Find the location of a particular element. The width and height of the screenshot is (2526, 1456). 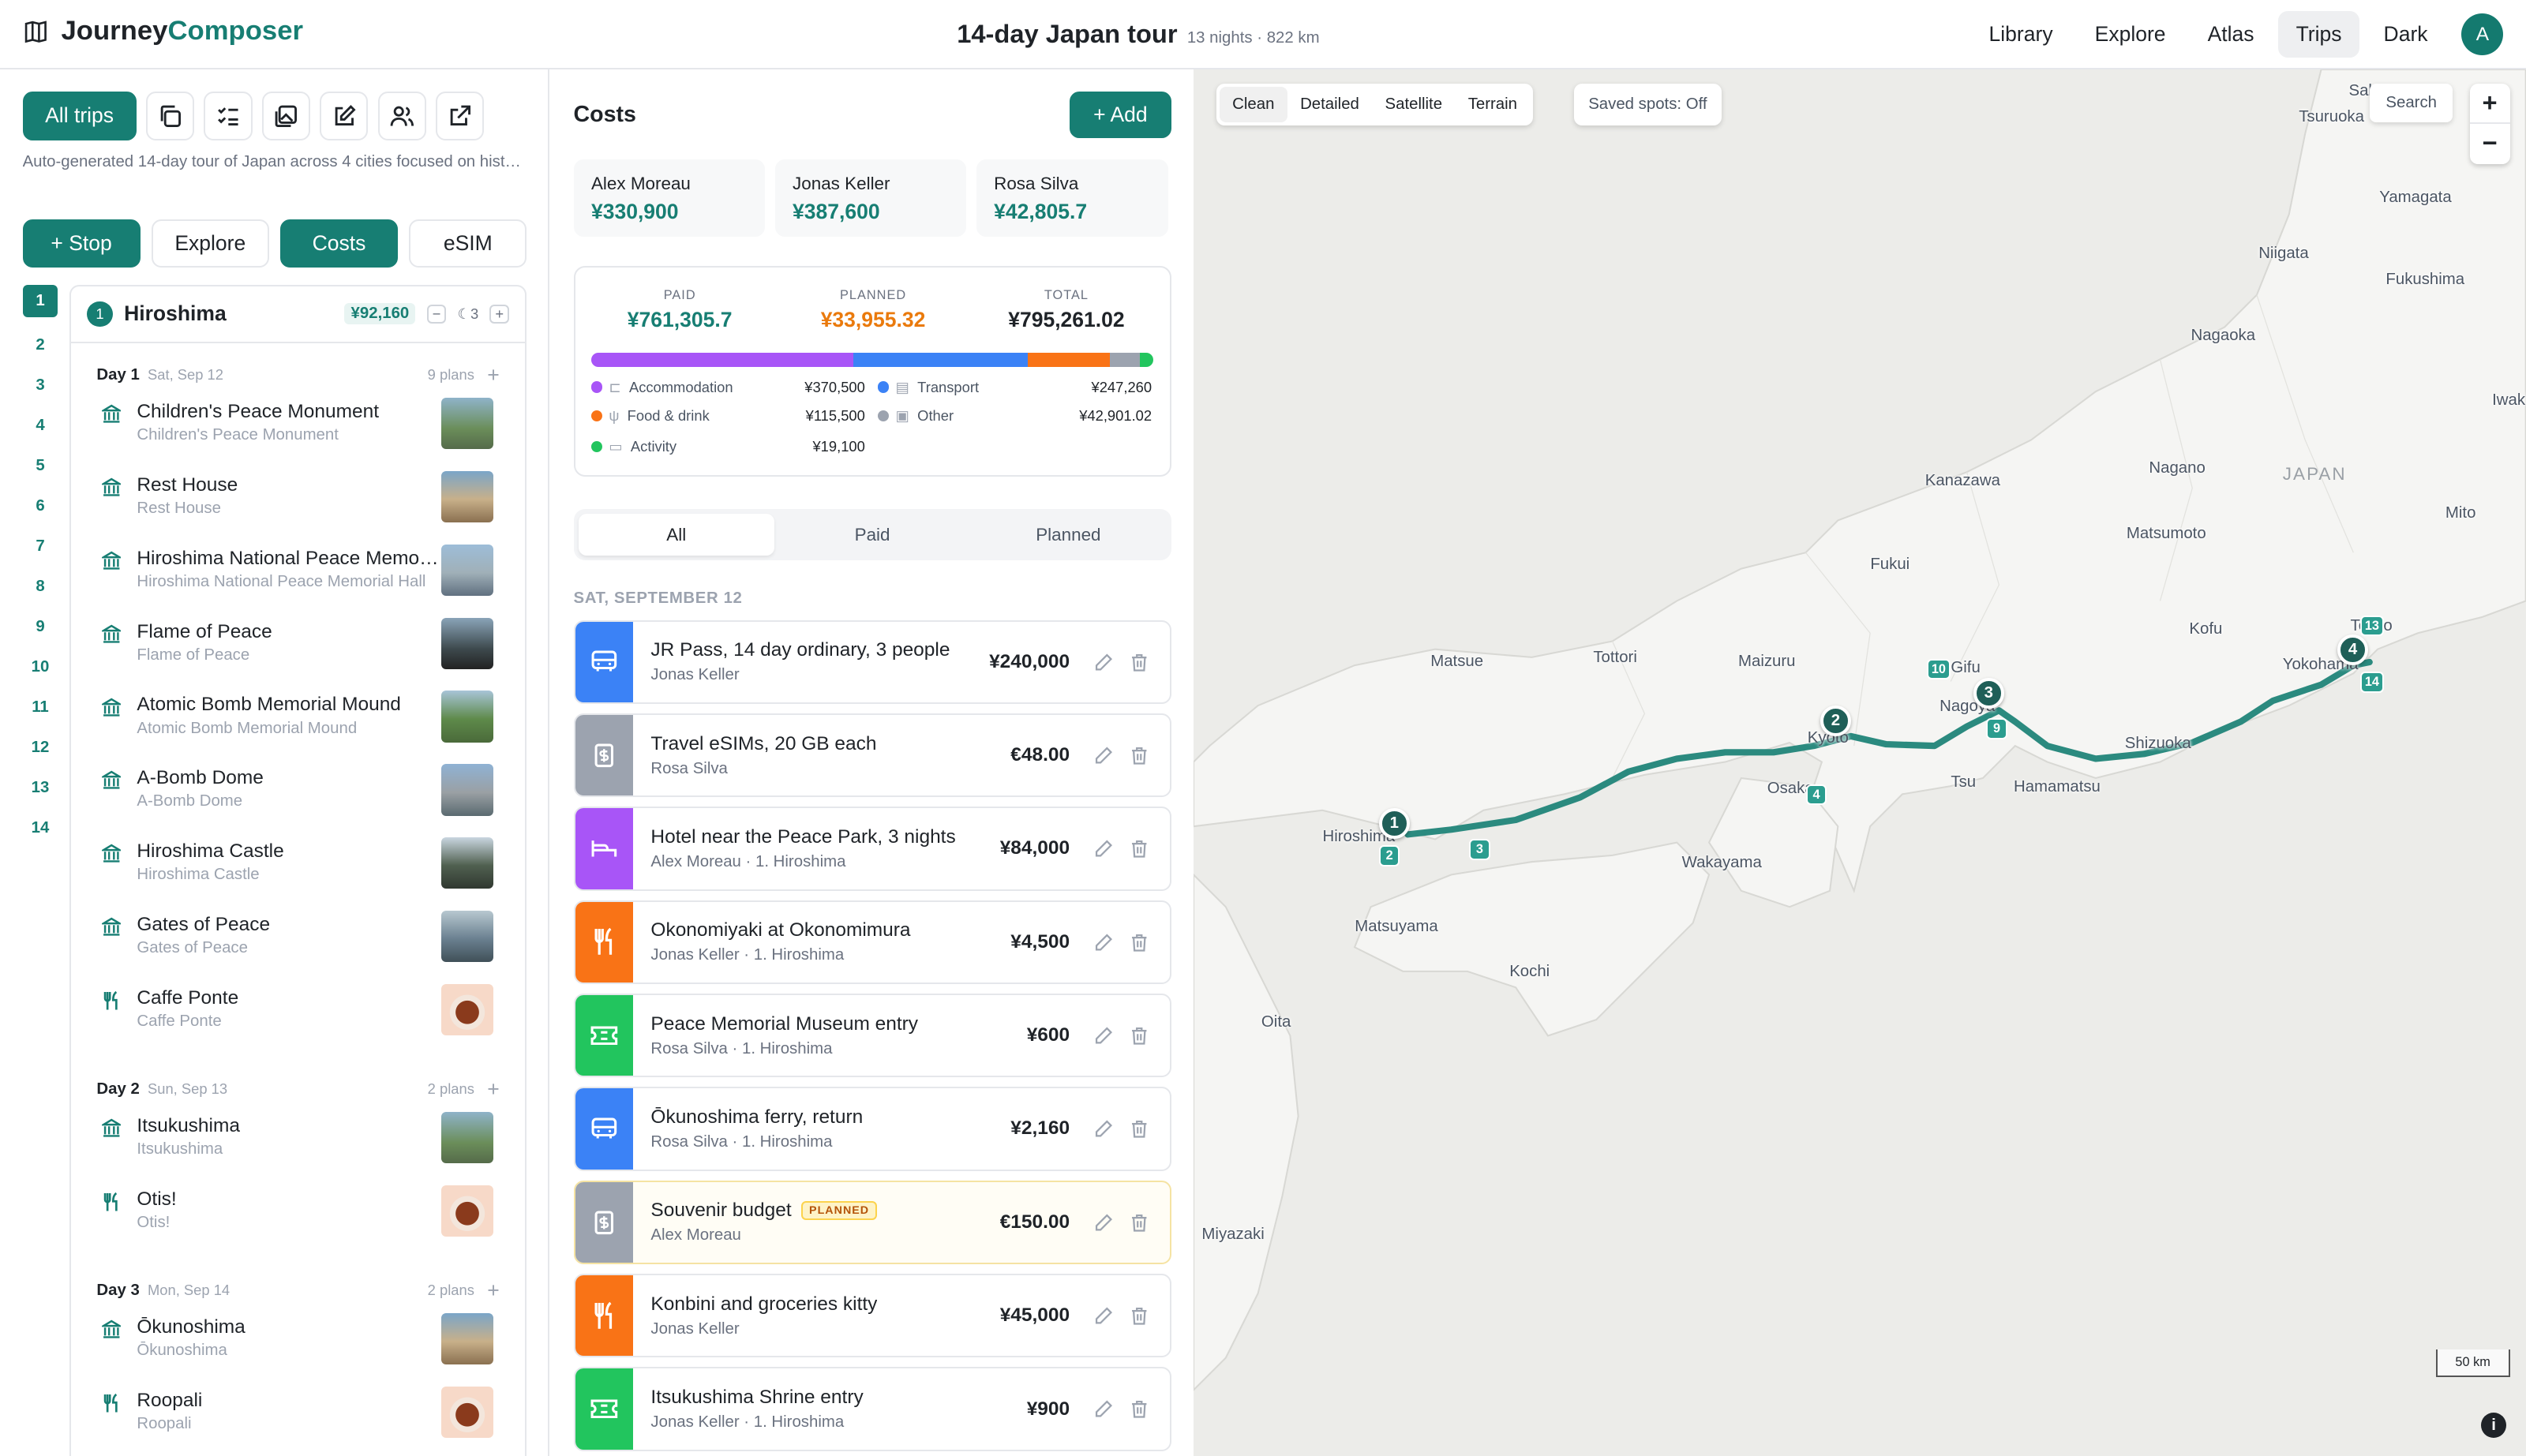

esim-button: eSIM is located at coordinates (468, 243).